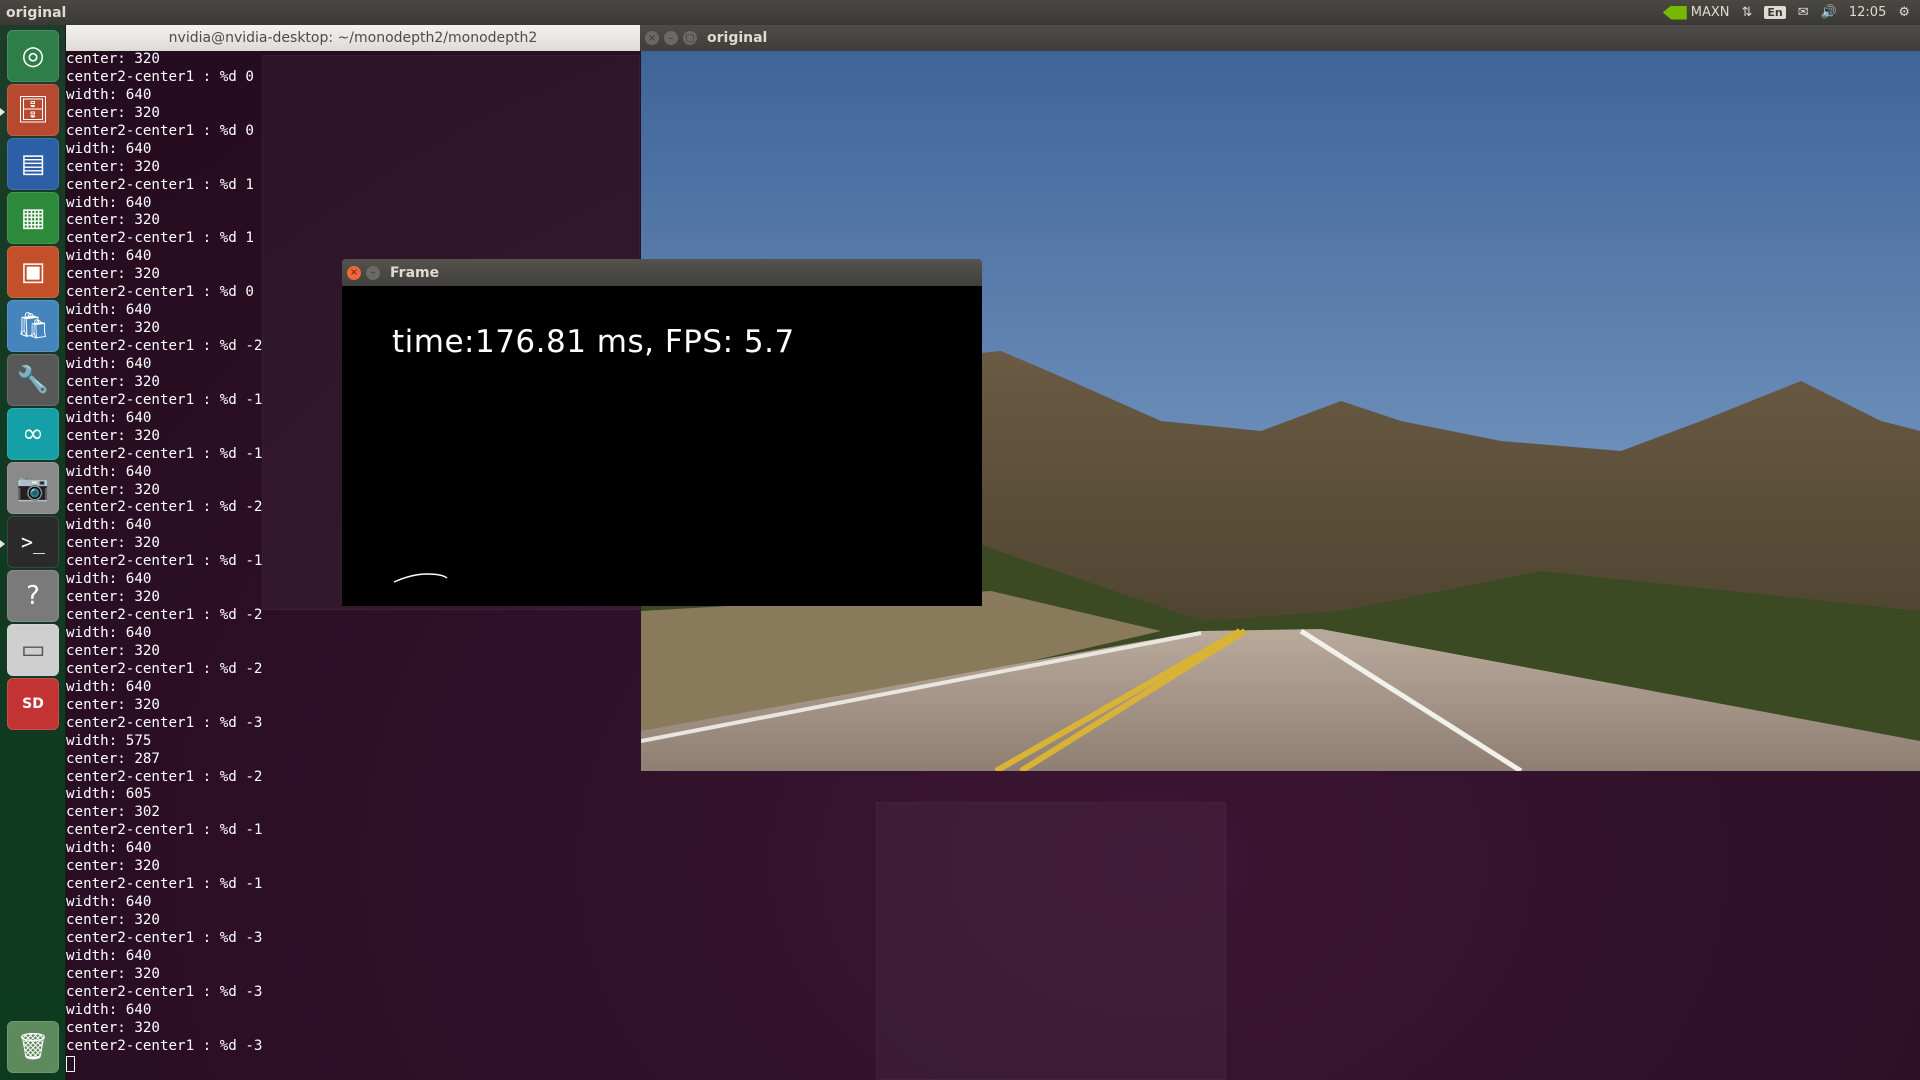  I want to click on question-mark-icon: ?, so click(33, 596).